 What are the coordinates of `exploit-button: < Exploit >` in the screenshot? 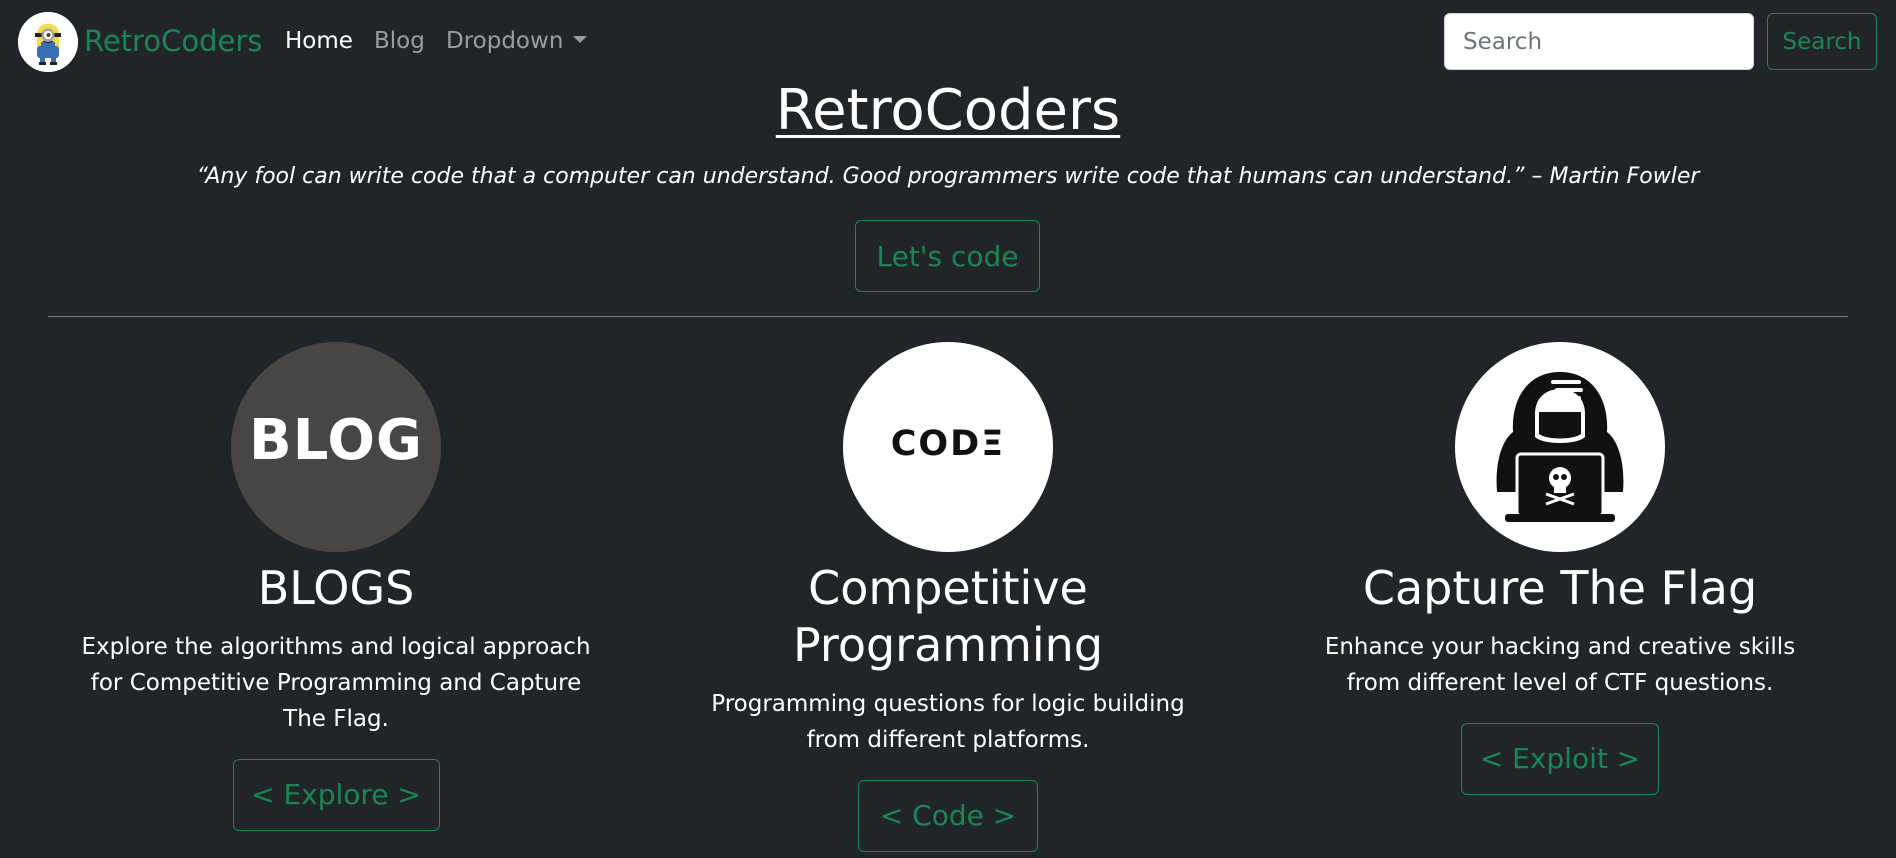 It's located at (1560, 759).